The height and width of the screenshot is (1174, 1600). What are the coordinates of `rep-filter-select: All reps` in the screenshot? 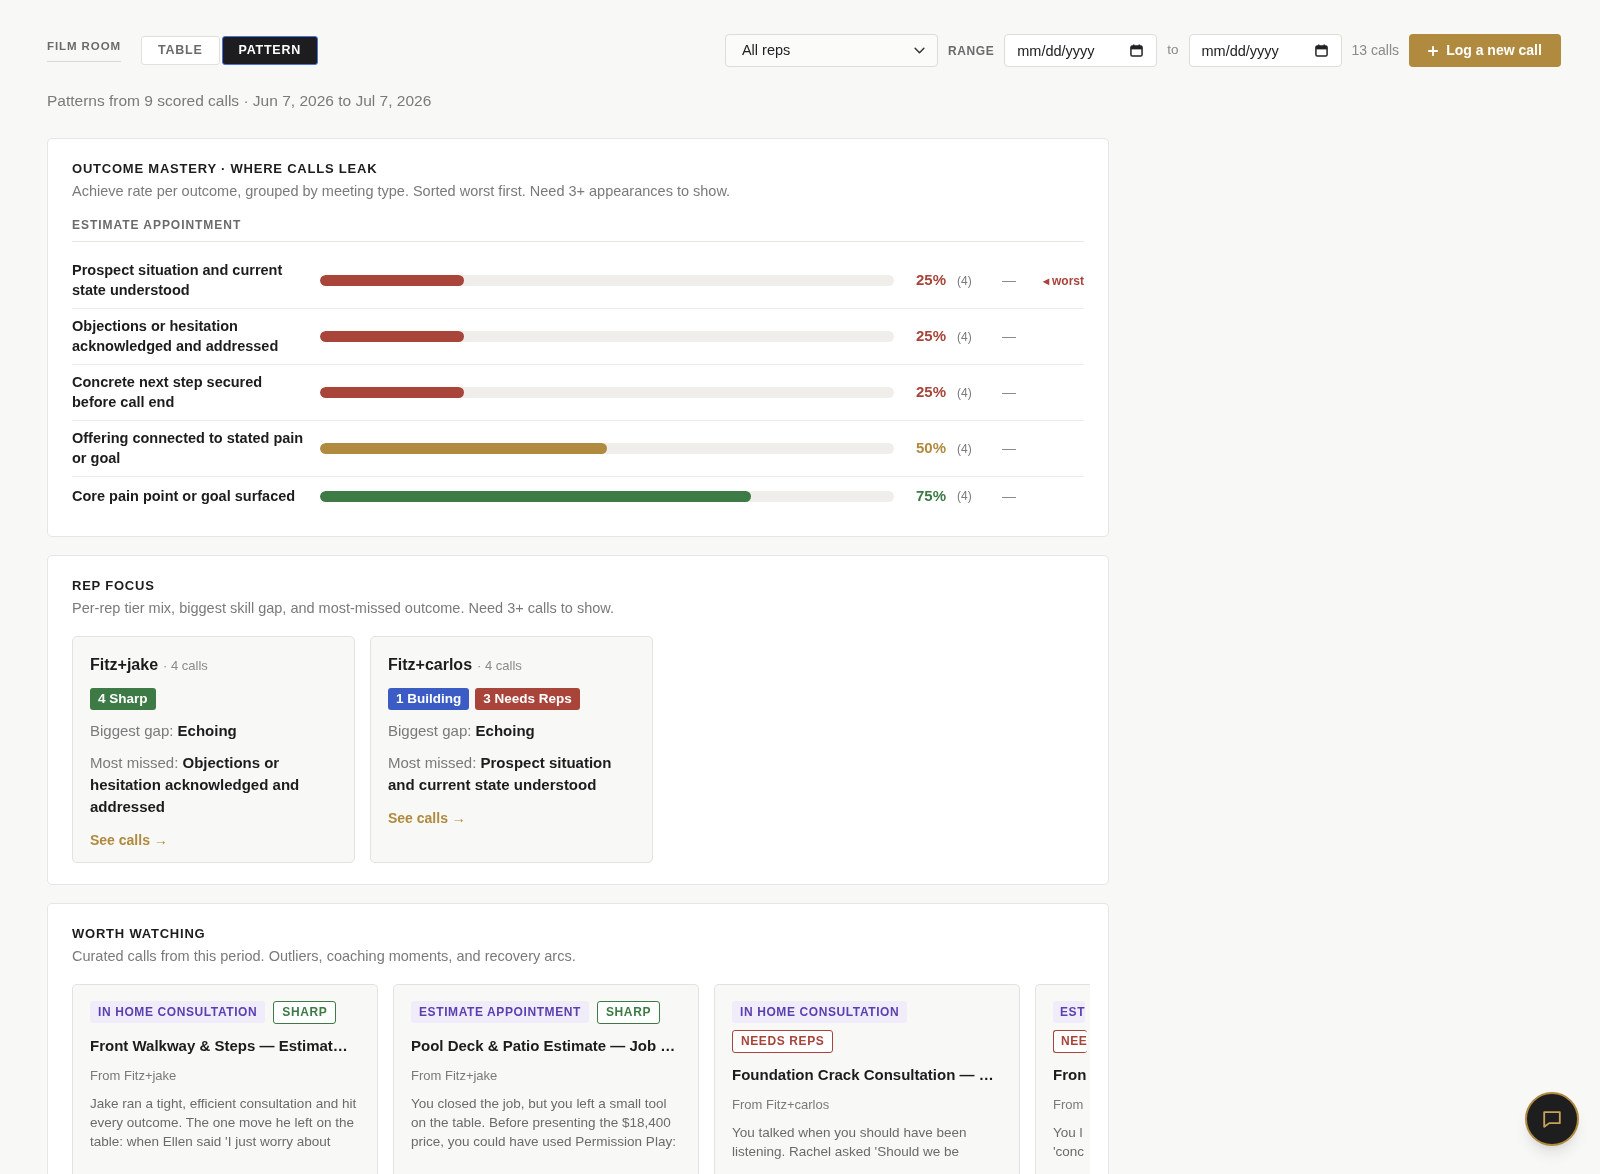 It's located at (831, 50).